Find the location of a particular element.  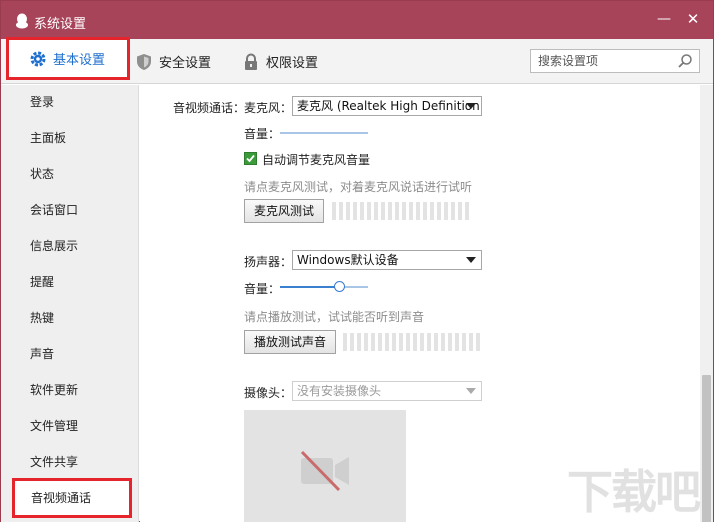

tab-permission-settings: 权限设置 is located at coordinates (290, 61).